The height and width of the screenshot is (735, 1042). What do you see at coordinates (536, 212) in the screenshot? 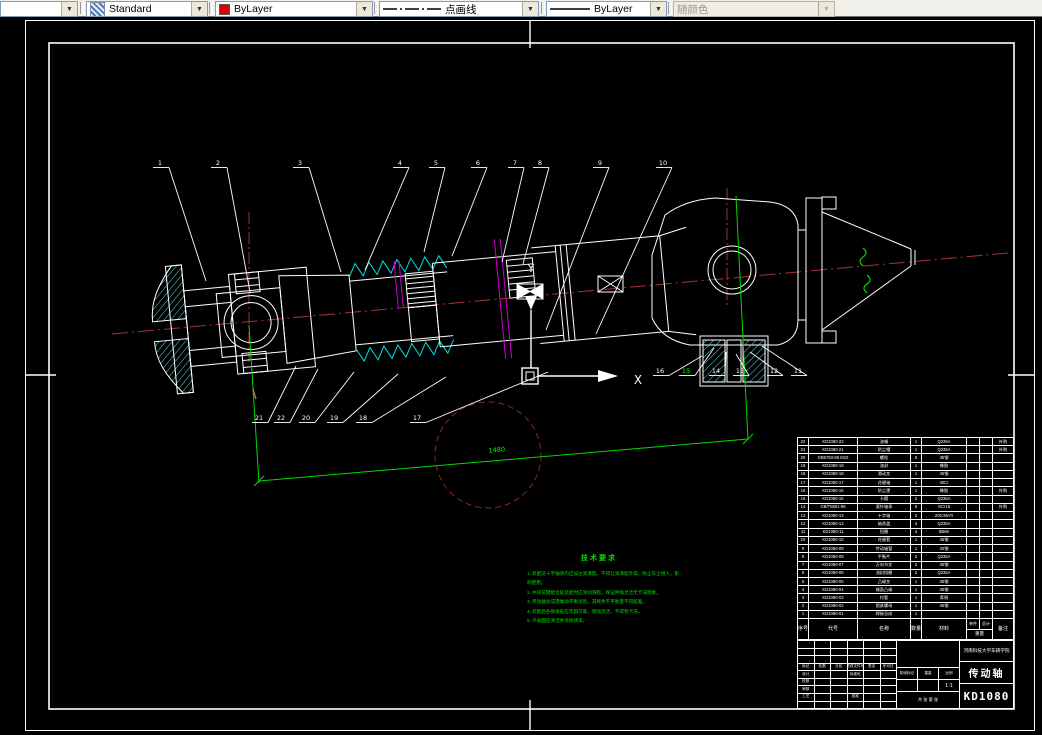
I see `balloon-label: 8` at bounding box center [536, 212].